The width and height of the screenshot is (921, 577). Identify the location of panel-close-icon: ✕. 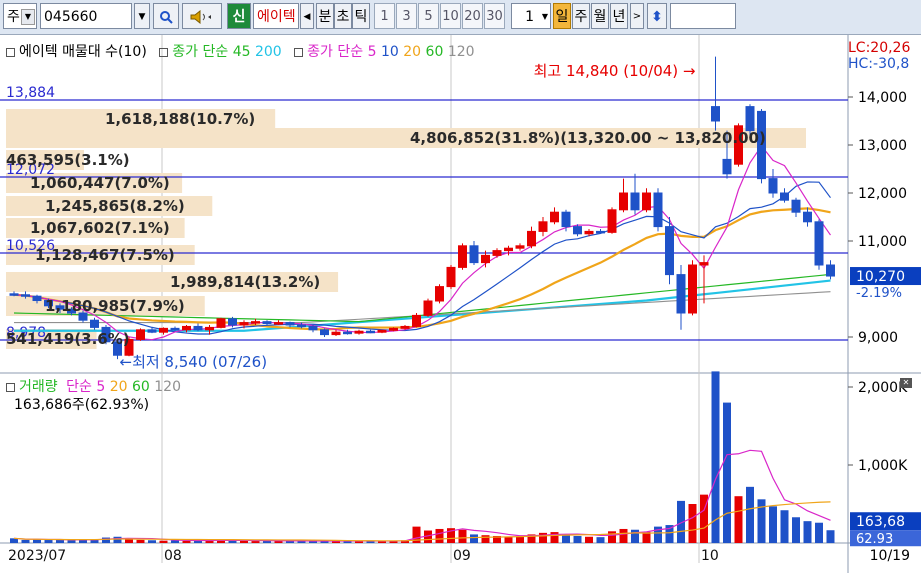
(906, 383).